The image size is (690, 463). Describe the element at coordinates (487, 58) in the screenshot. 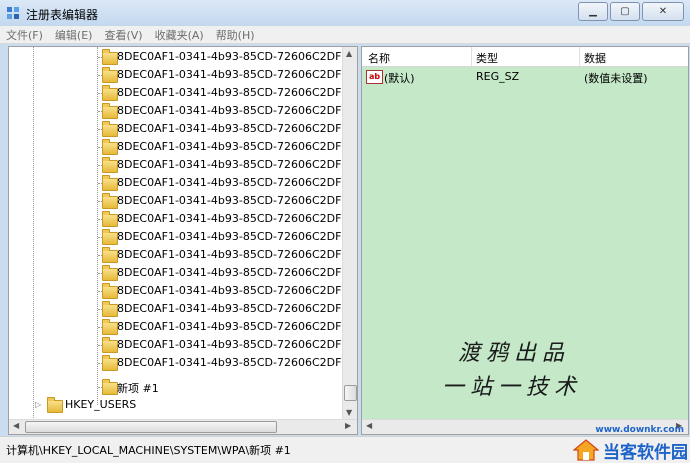

I see `column-type-header: 类型` at that location.